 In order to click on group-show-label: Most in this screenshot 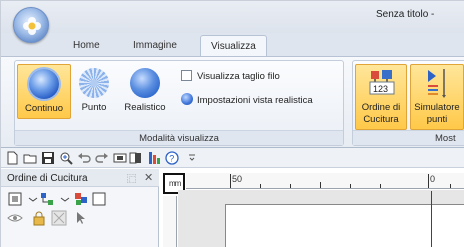, I will do `click(408, 137)`.